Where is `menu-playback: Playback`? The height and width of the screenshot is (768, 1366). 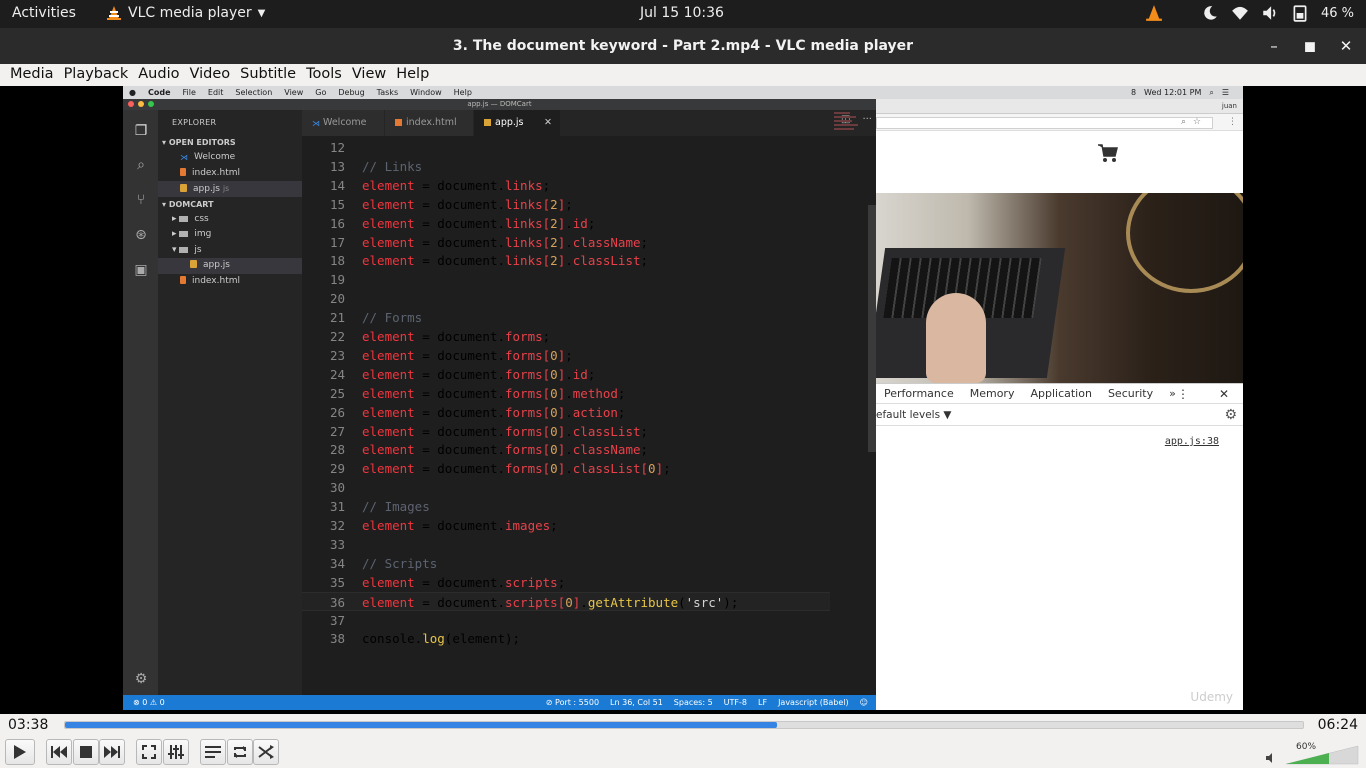
menu-playback: Playback is located at coordinates (96, 73).